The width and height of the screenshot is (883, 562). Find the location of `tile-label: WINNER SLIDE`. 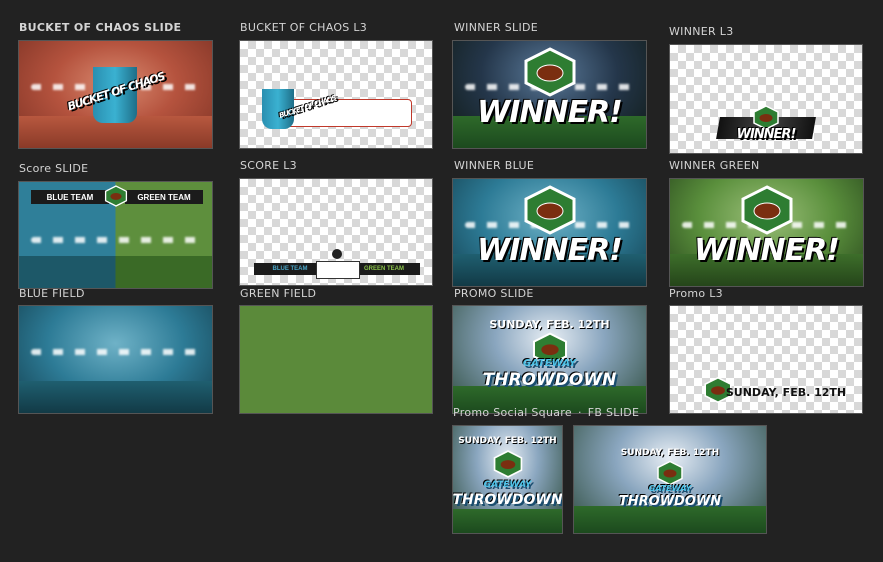

tile-label: WINNER SLIDE is located at coordinates (496, 27).